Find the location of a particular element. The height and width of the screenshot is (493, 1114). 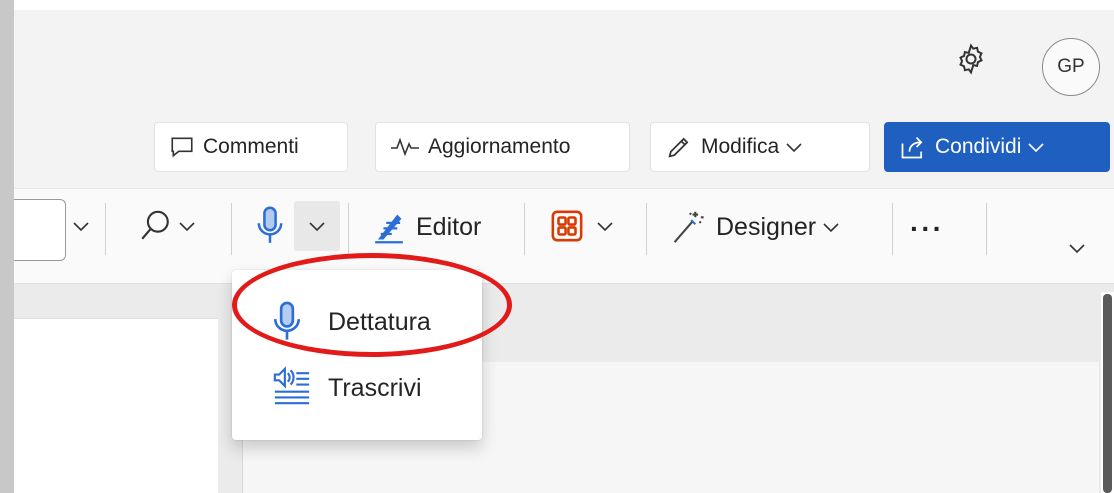

share-button: Condividi is located at coordinates (997, 147).